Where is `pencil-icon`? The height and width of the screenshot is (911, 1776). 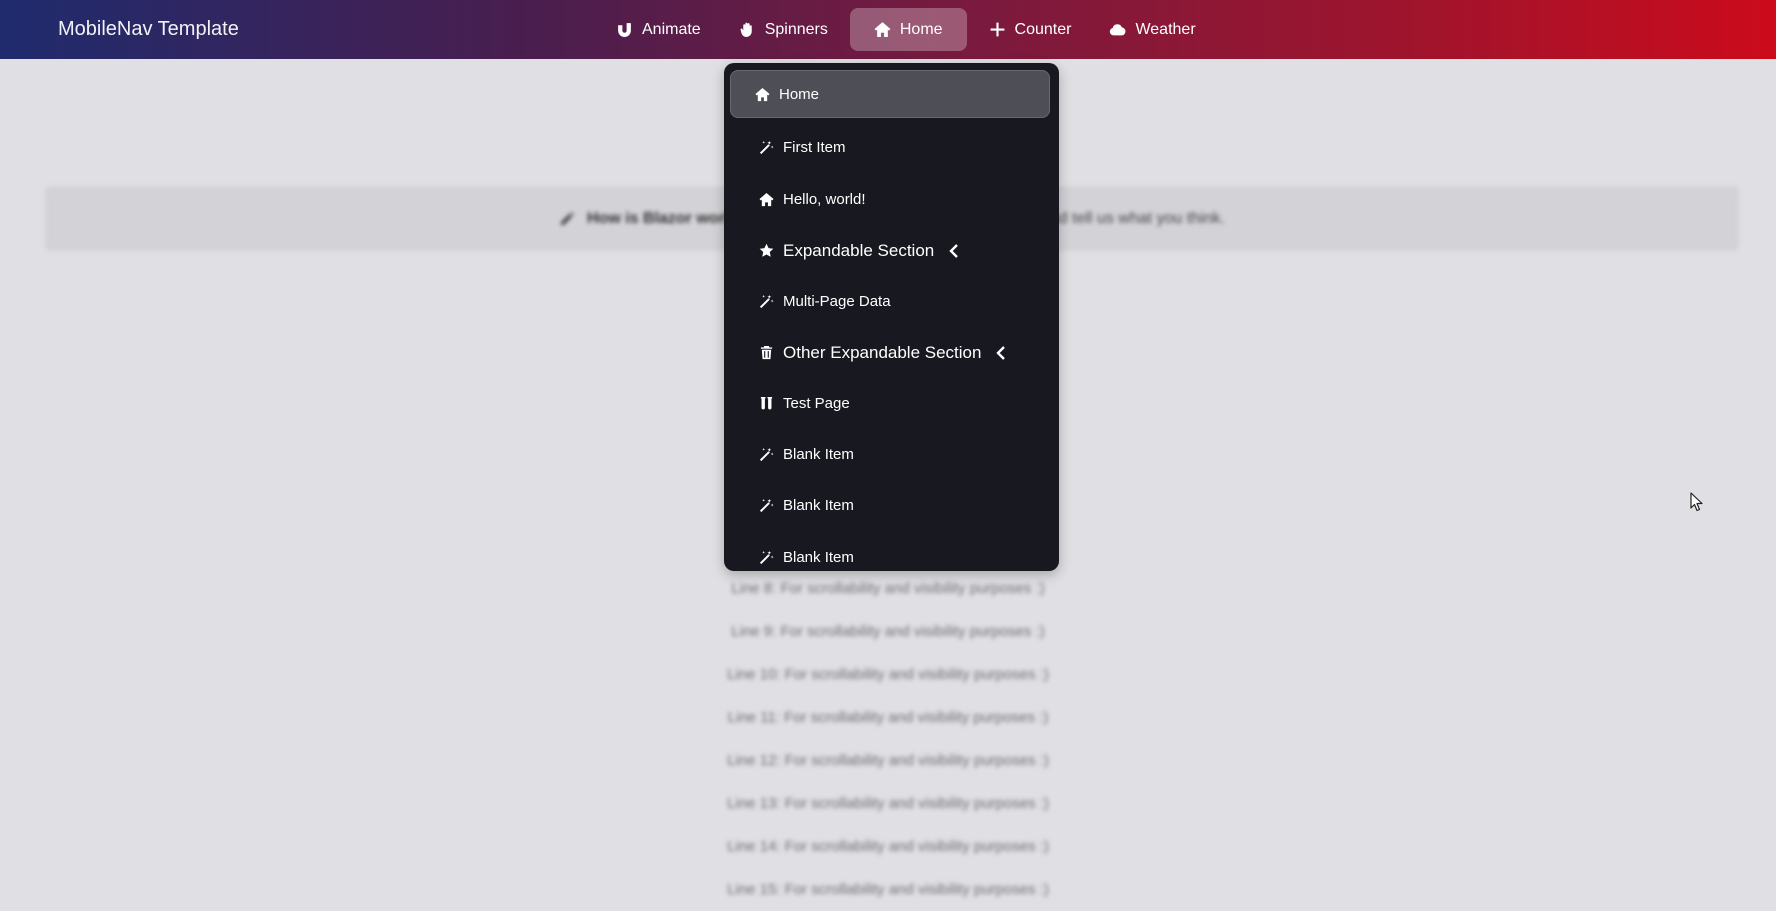
pencil-icon is located at coordinates (567, 218).